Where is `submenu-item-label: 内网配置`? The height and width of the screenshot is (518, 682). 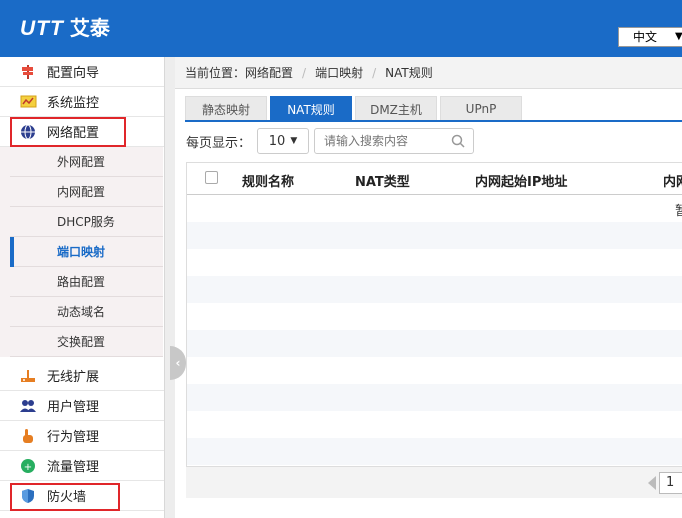
submenu-item-label: 内网配置 is located at coordinates (81, 192).